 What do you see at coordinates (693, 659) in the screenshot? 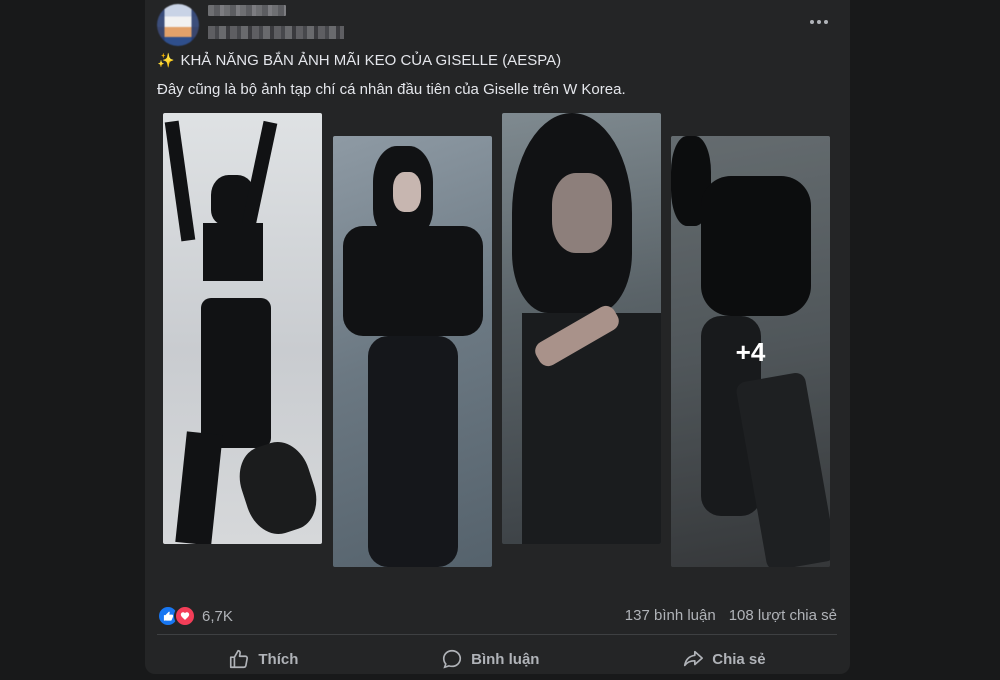
I see `share-arrow-icon` at bounding box center [693, 659].